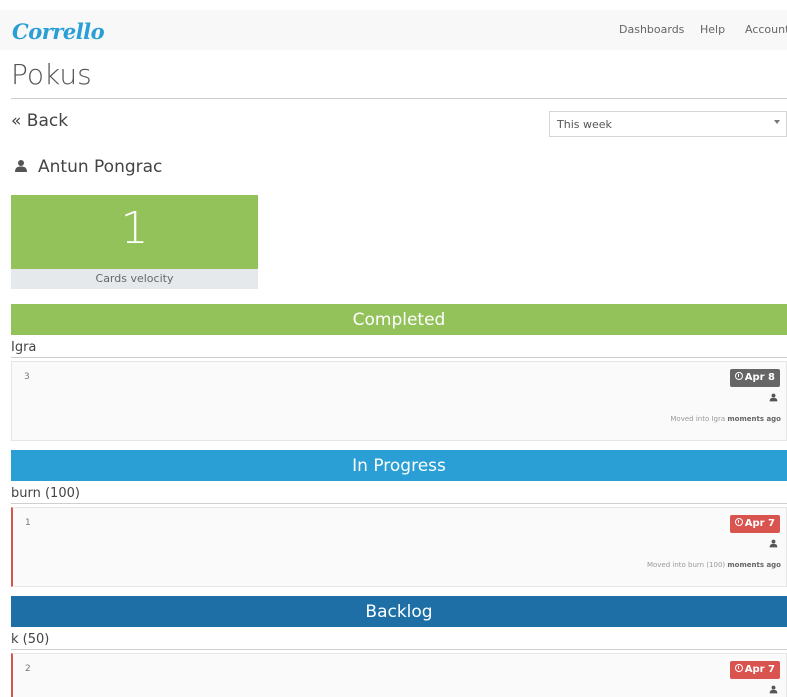 The width and height of the screenshot is (787, 697). What do you see at coordinates (766, 29) in the screenshot?
I see `nav-account-link: Account` at bounding box center [766, 29].